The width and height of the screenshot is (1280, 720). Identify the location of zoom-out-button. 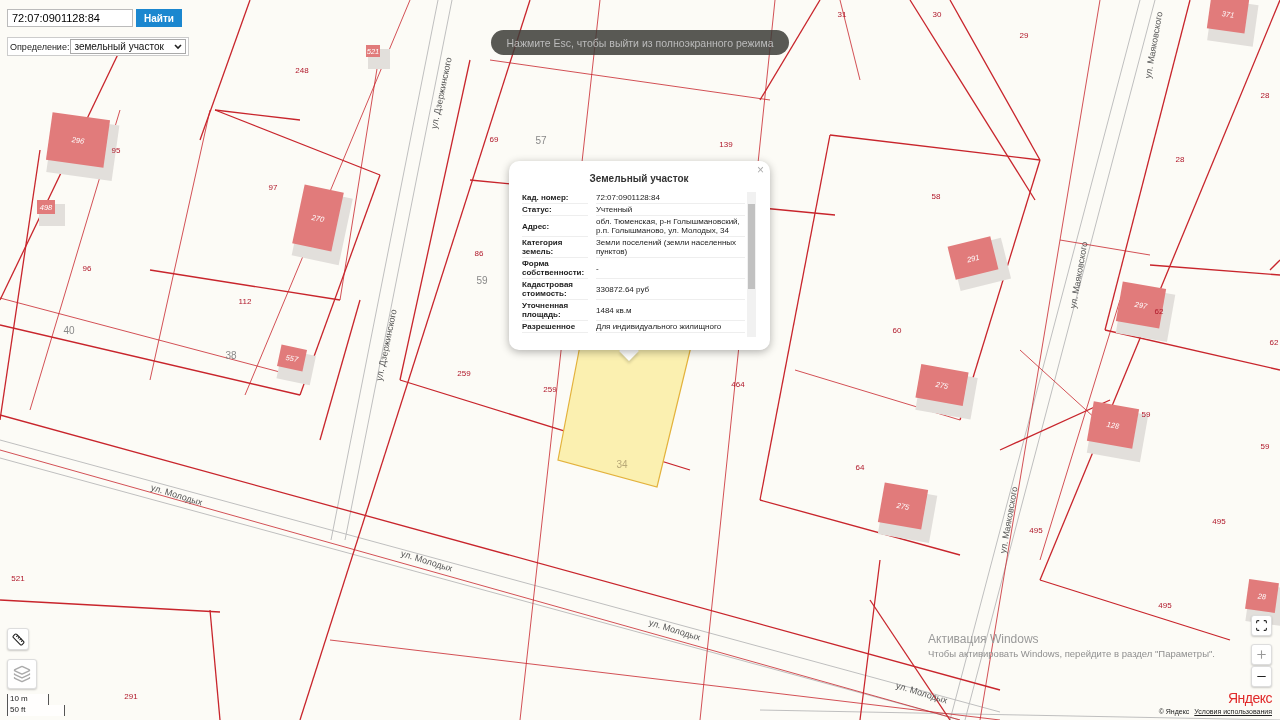
(1261, 676).